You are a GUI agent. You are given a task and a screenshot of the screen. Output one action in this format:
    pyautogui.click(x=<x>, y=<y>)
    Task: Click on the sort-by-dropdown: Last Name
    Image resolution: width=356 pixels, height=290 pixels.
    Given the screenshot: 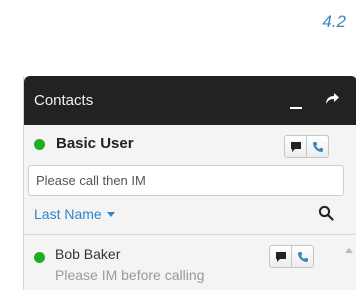 What is the action you would take?
    pyautogui.click(x=74, y=214)
    